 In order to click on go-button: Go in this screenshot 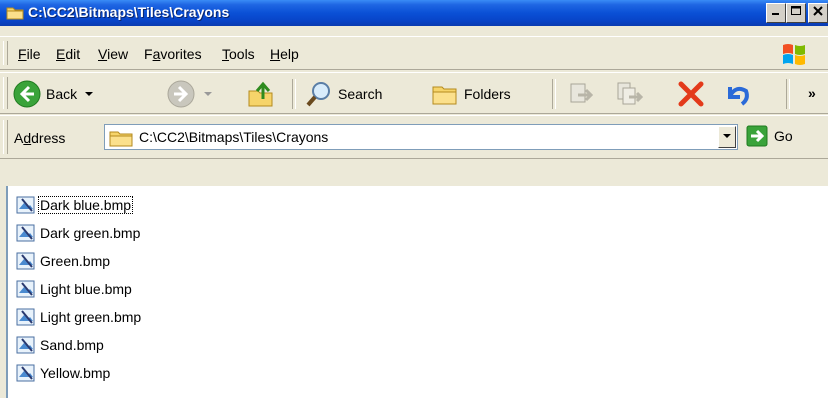, I will do `click(769, 136)`.